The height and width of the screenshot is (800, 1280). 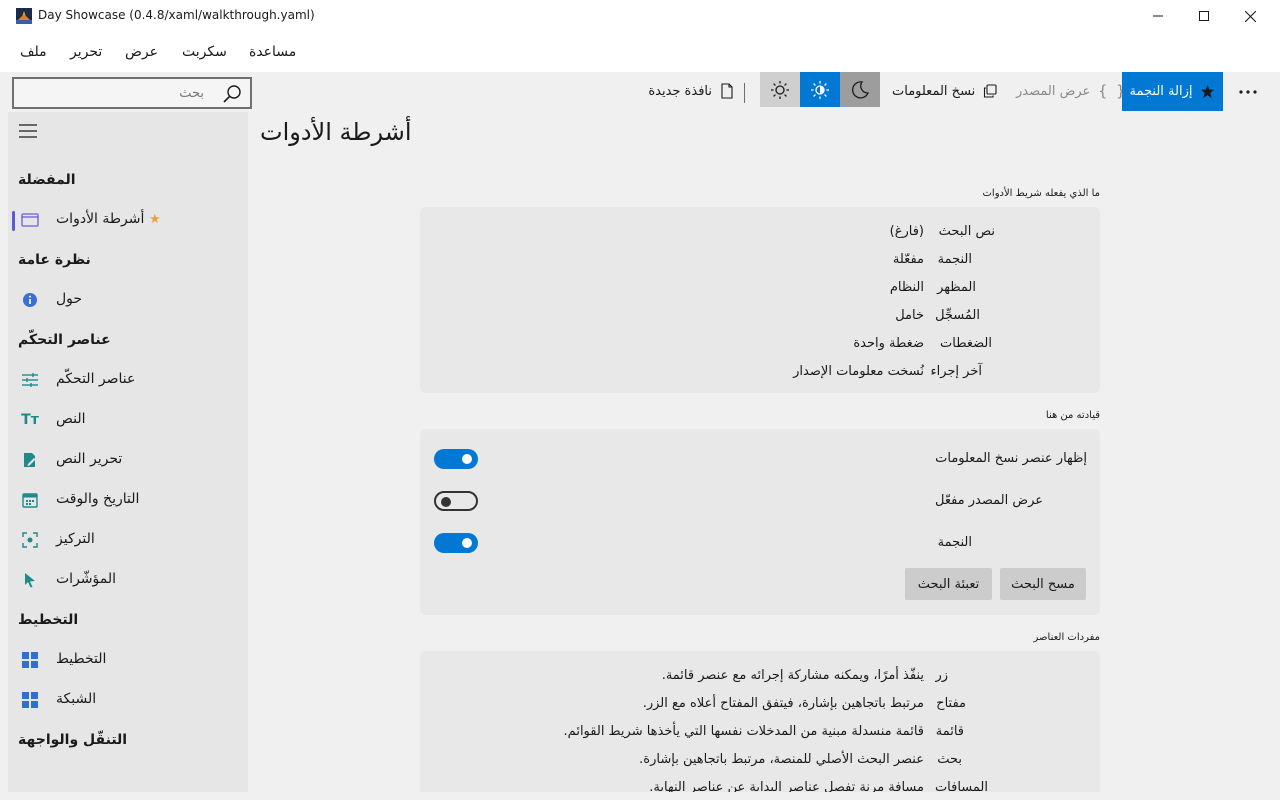 I want to click on status-value: خامل, so click(x=909, y=315).